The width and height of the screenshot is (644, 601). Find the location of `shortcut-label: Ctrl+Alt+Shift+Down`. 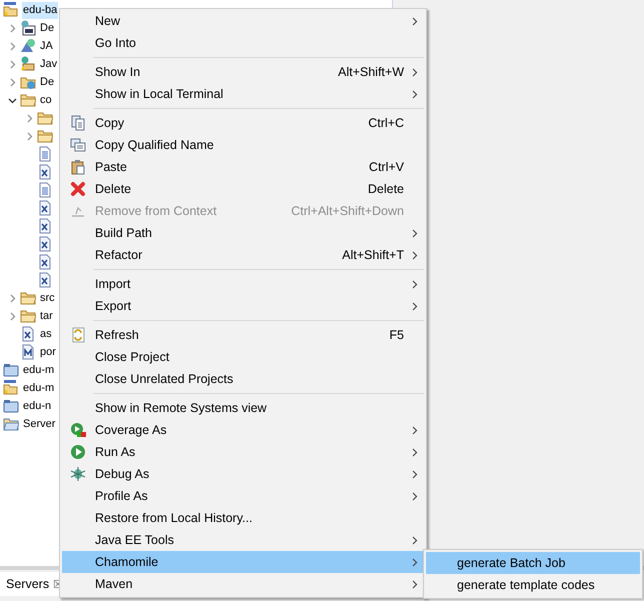

shortcut-label: Ctrl+Alt+Shift+Down is located at coordinates (348, 211).